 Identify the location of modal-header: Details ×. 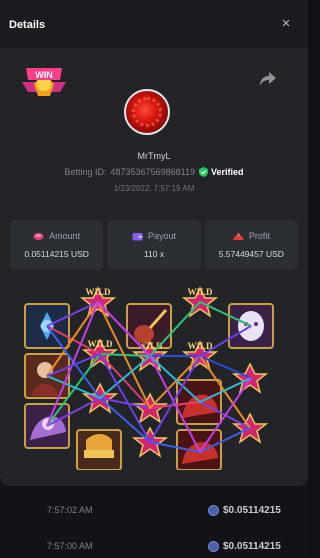
(154, 24).